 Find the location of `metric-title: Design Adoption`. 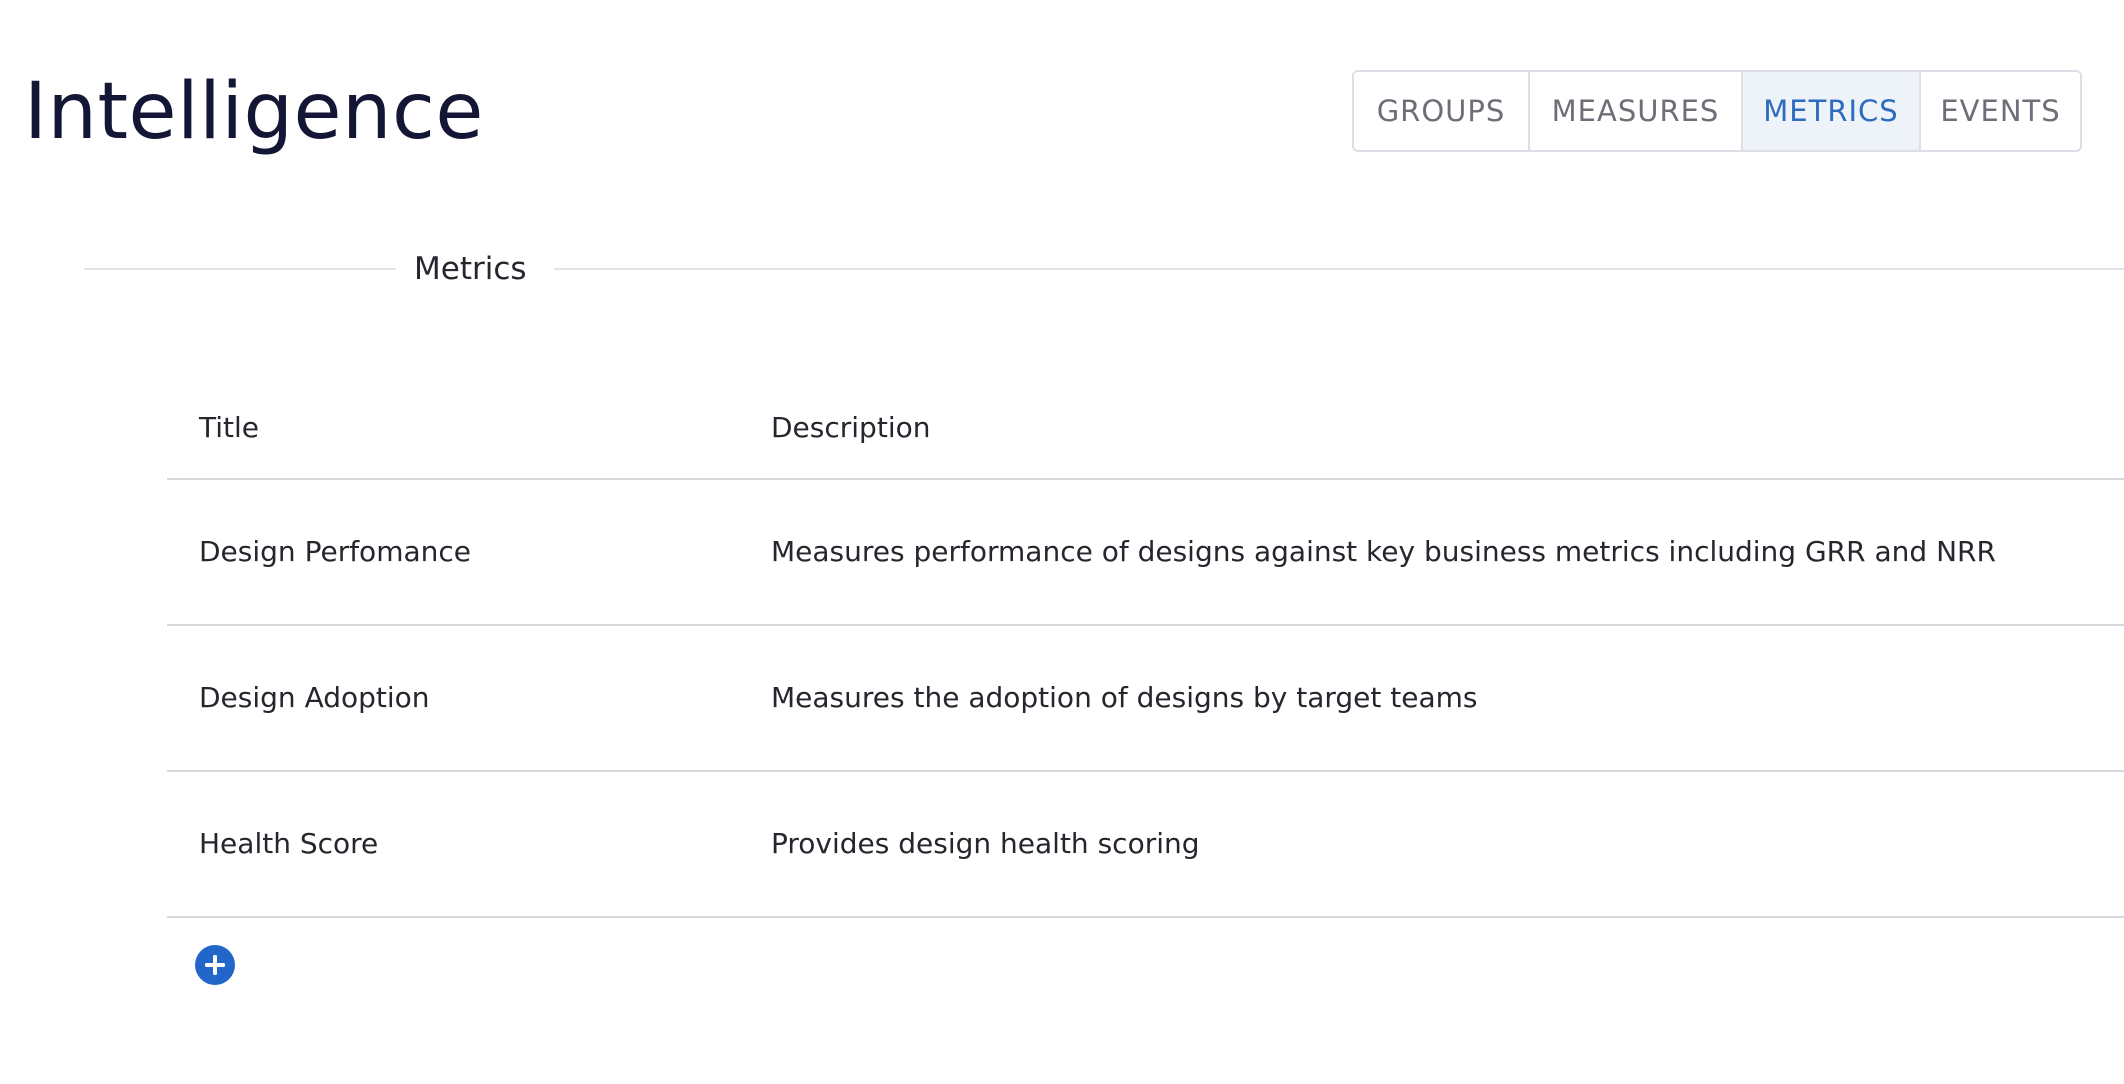

metric-title: Design Adoption is located at coordinates (314, 697).